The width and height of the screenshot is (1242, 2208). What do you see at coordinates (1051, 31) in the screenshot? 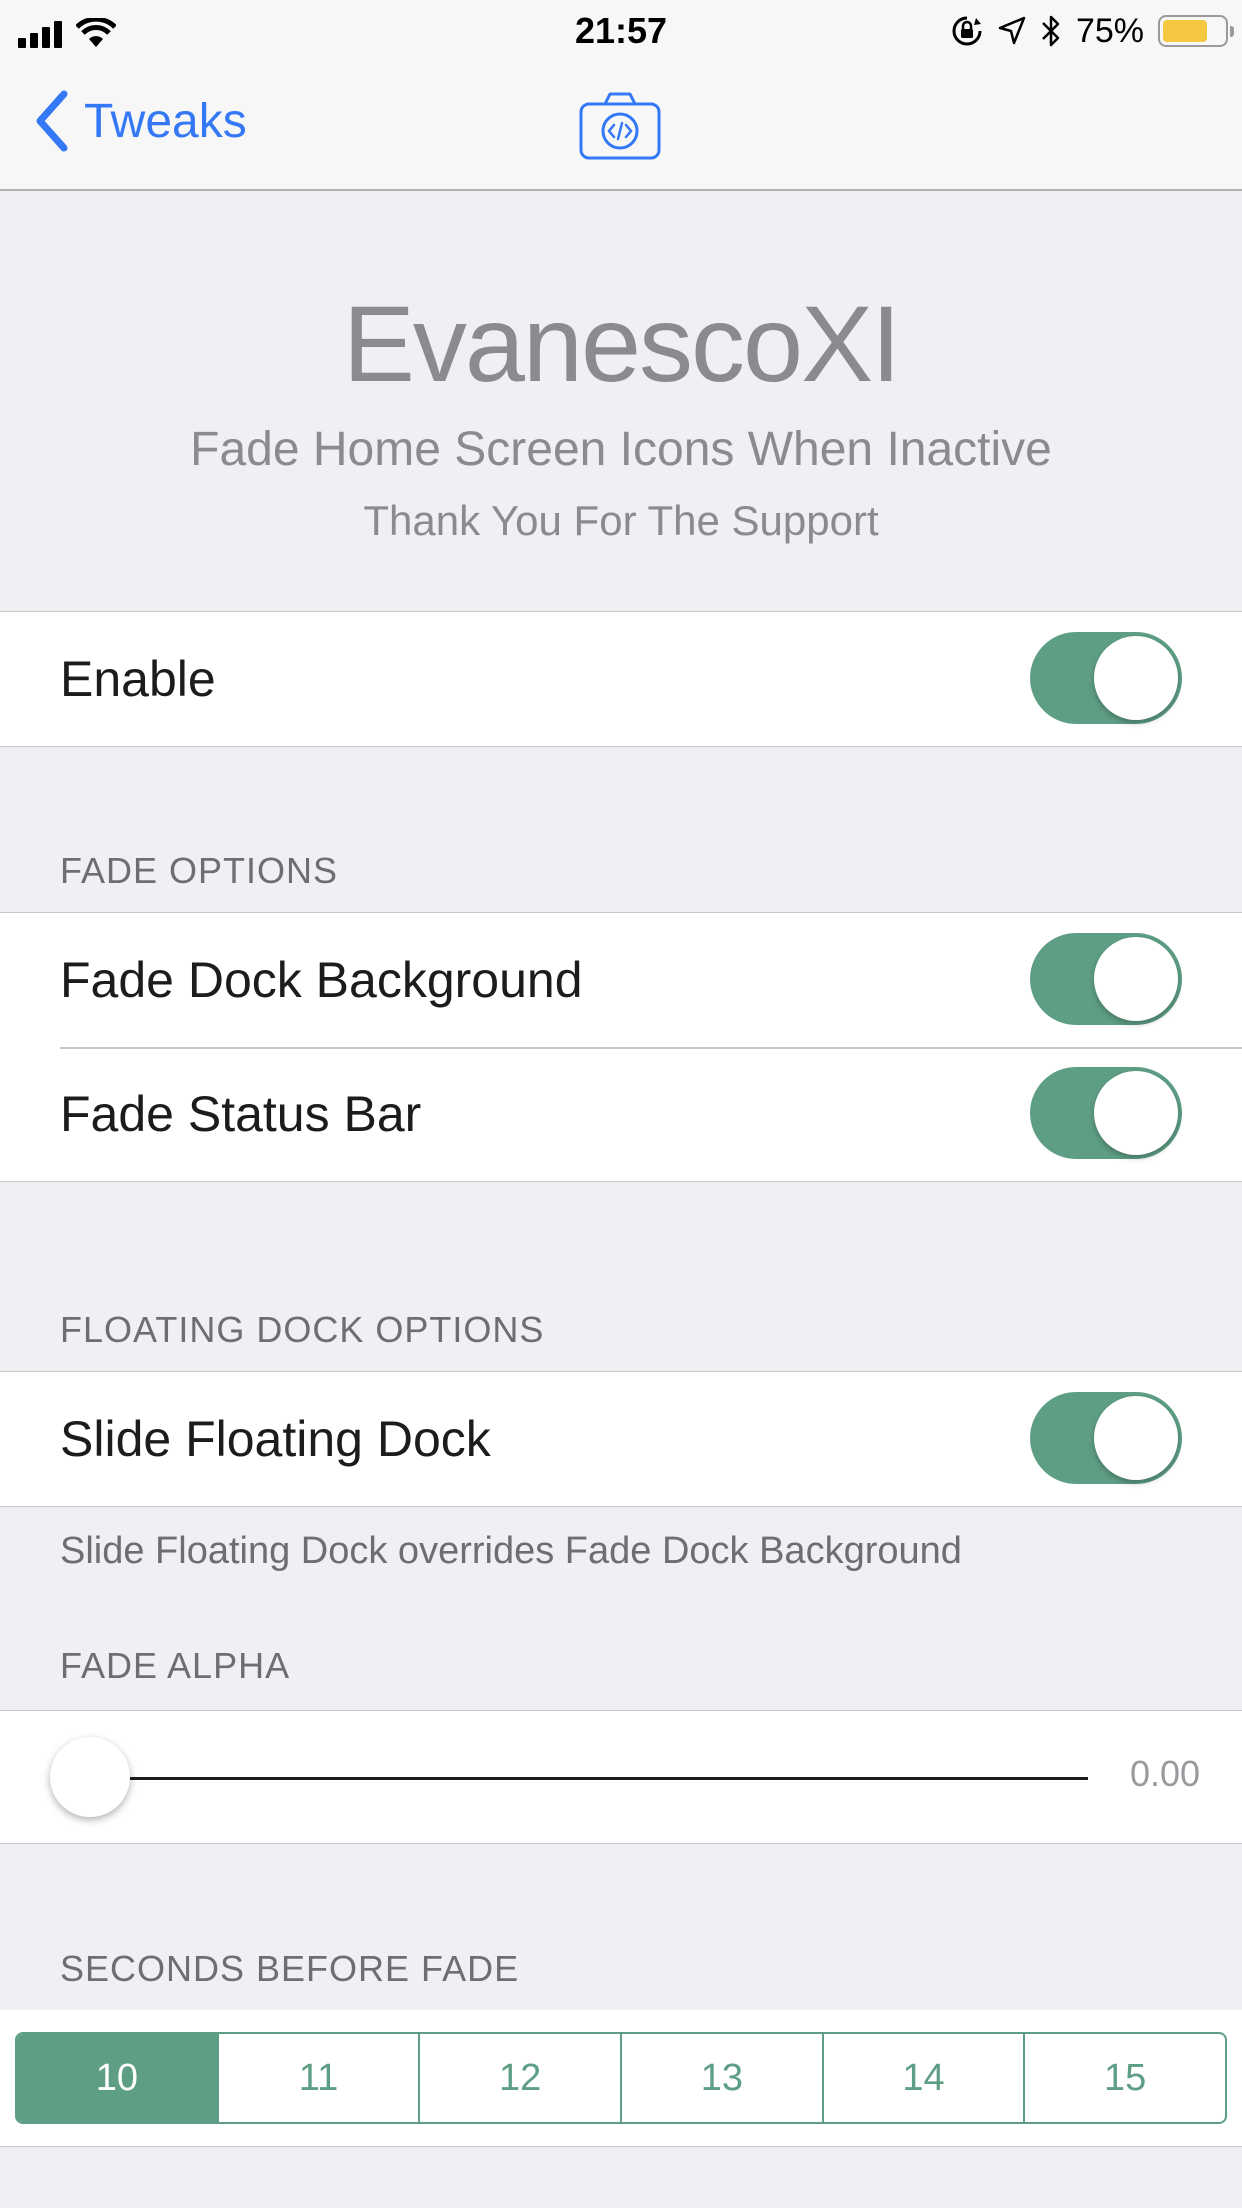
I see `bluetooth-icon` at bounding box center [1051, 31].